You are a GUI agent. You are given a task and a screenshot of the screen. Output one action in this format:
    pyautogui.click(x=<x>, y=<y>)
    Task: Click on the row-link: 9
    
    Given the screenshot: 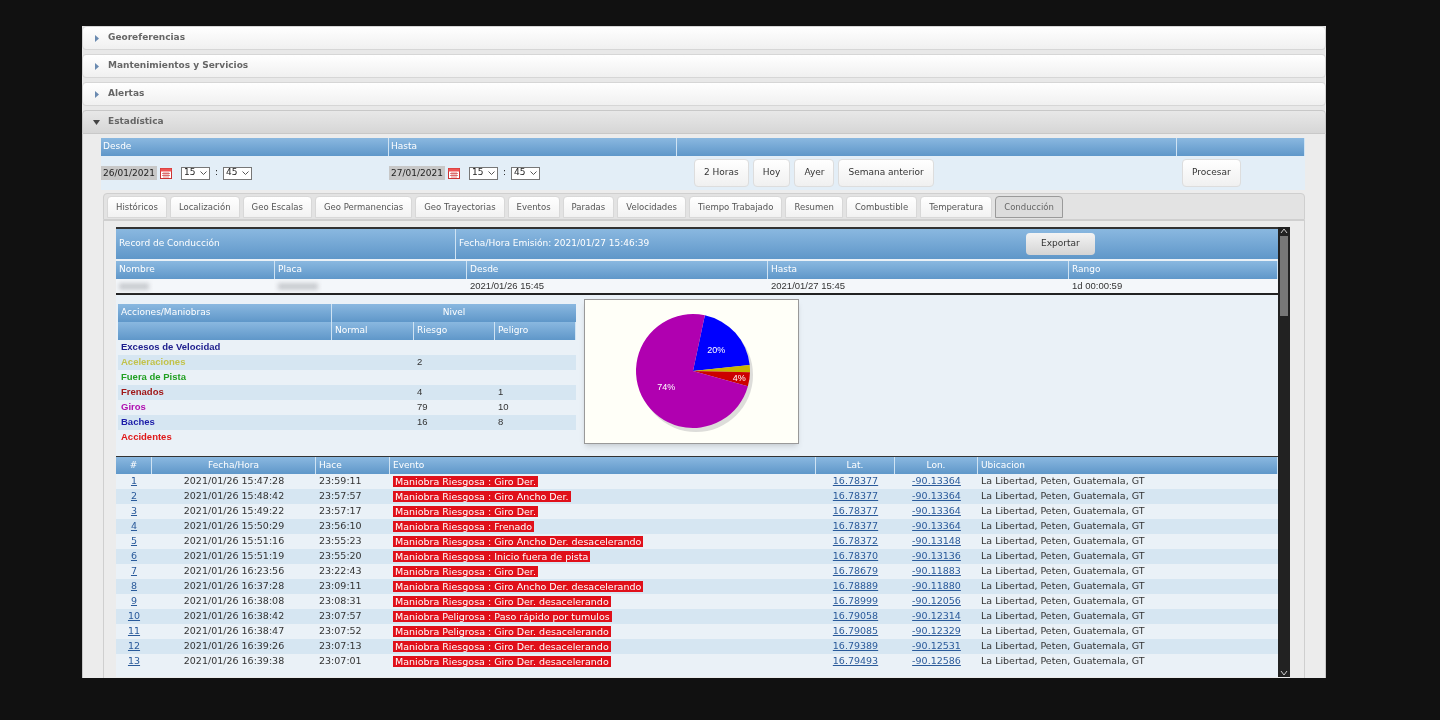 What is the action you would take?
    pyautogui.click(x=133, y=601)
    